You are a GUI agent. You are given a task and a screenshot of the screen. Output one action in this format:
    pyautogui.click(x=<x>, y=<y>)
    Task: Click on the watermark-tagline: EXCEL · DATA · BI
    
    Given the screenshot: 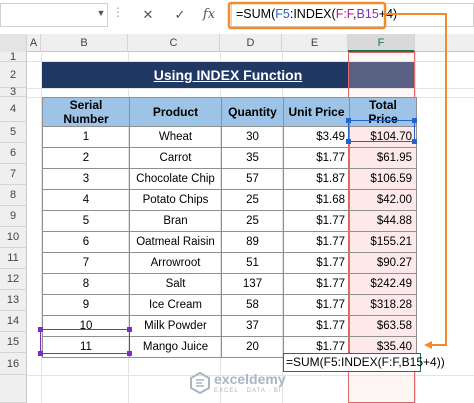 What is the action you would take?
    pyautogui.click(x=248, y=391)
    